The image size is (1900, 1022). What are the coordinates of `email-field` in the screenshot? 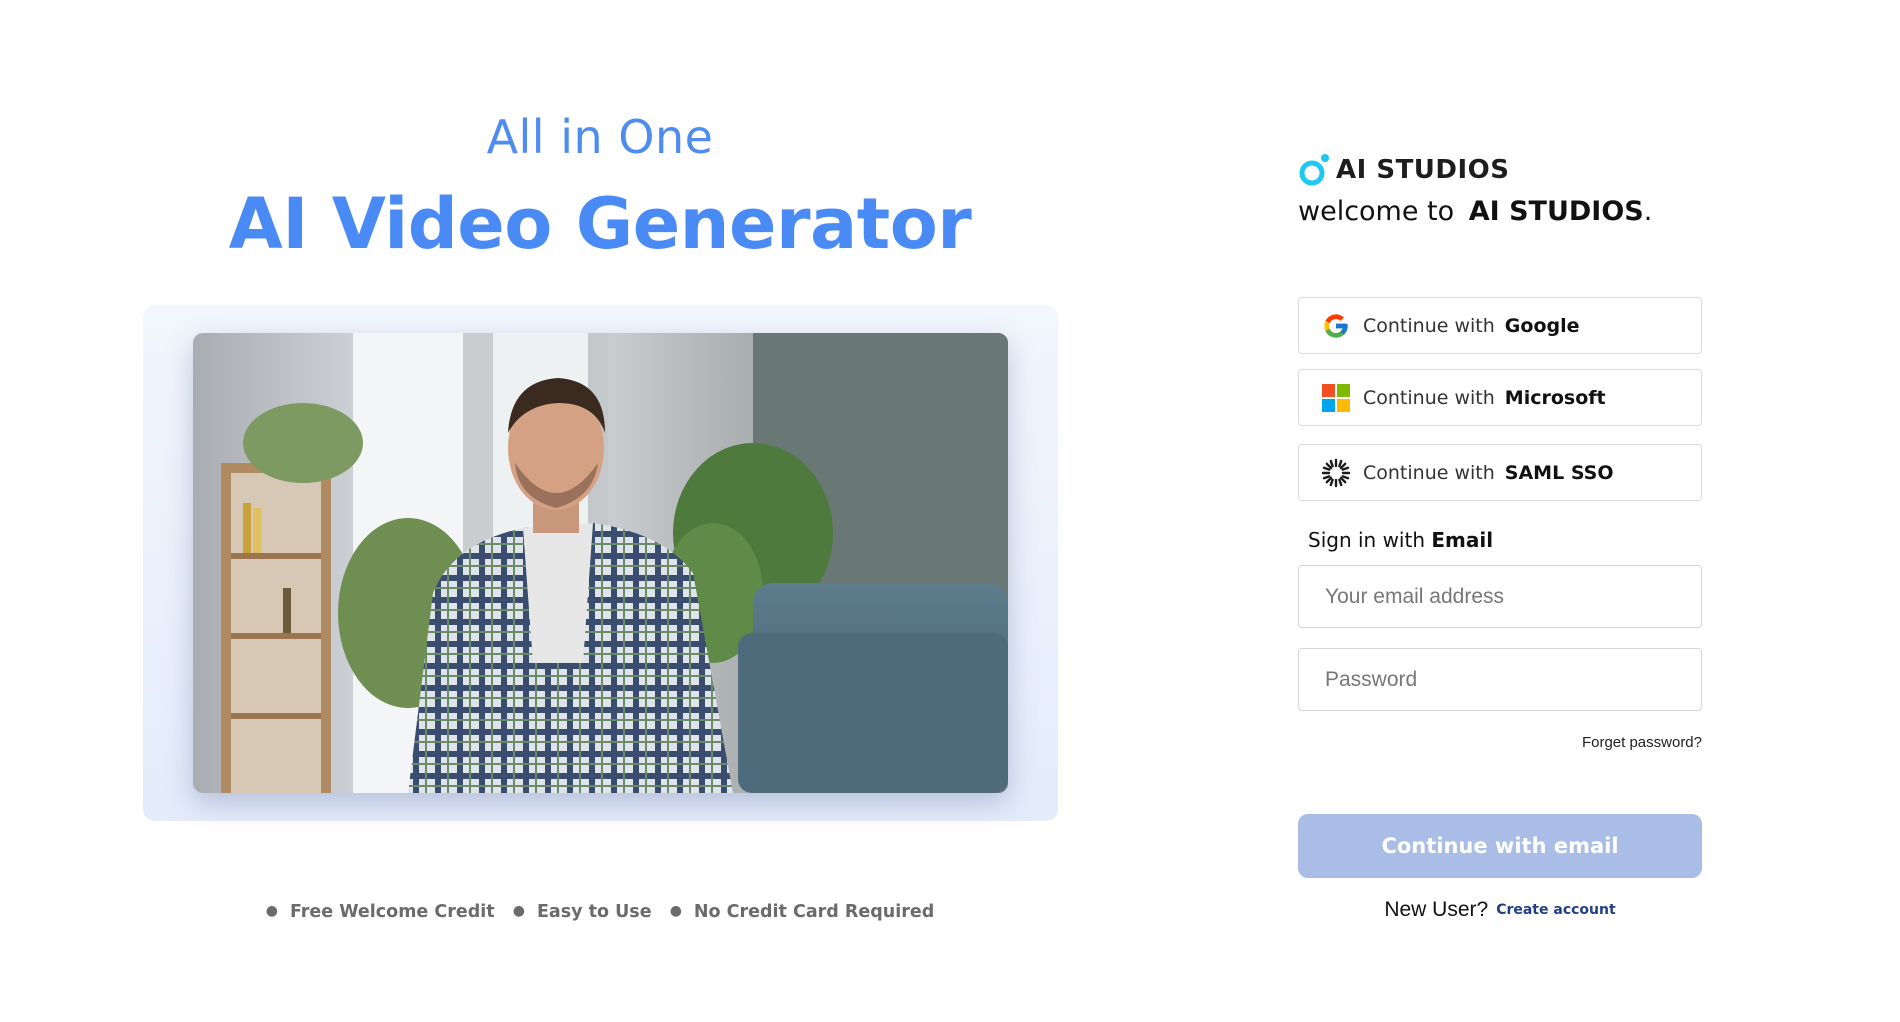 It's located at (1500, 596).